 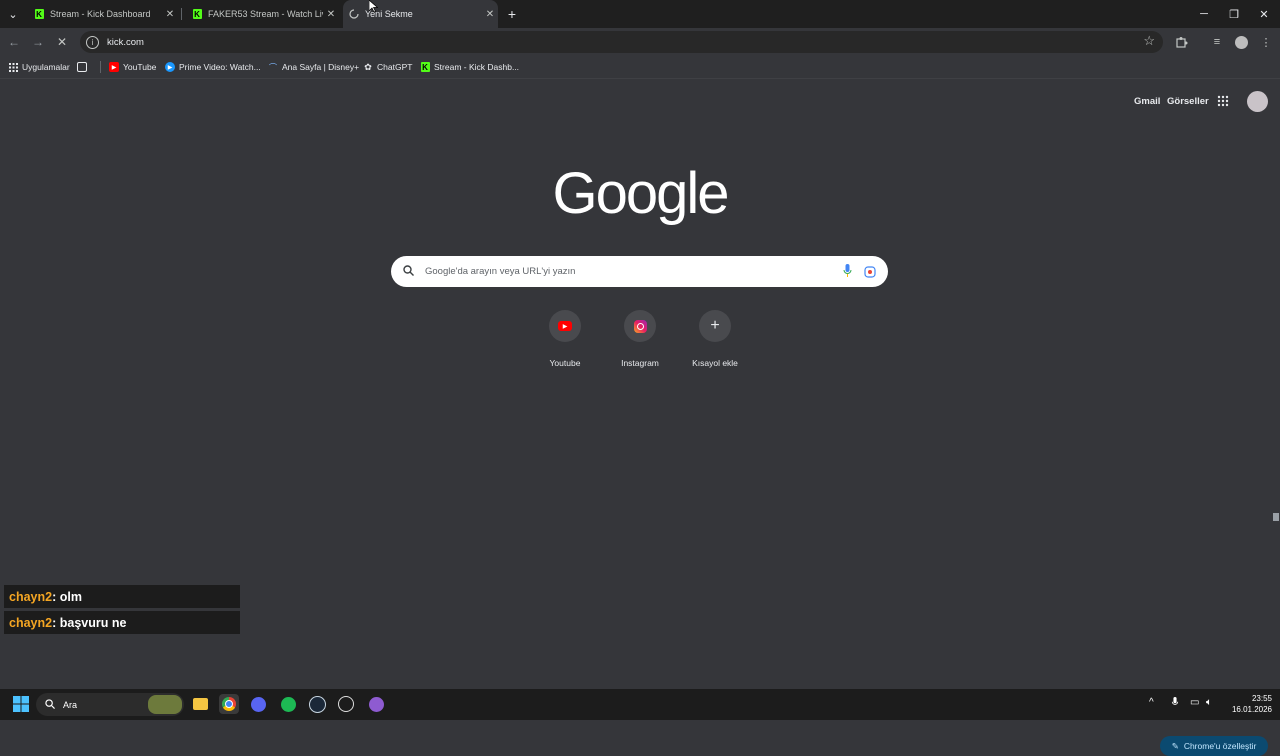 What do you see at coordinates (31, 622) in the screenshot?
I see `chat-username: chayn2` at bounding box center [31, 622].